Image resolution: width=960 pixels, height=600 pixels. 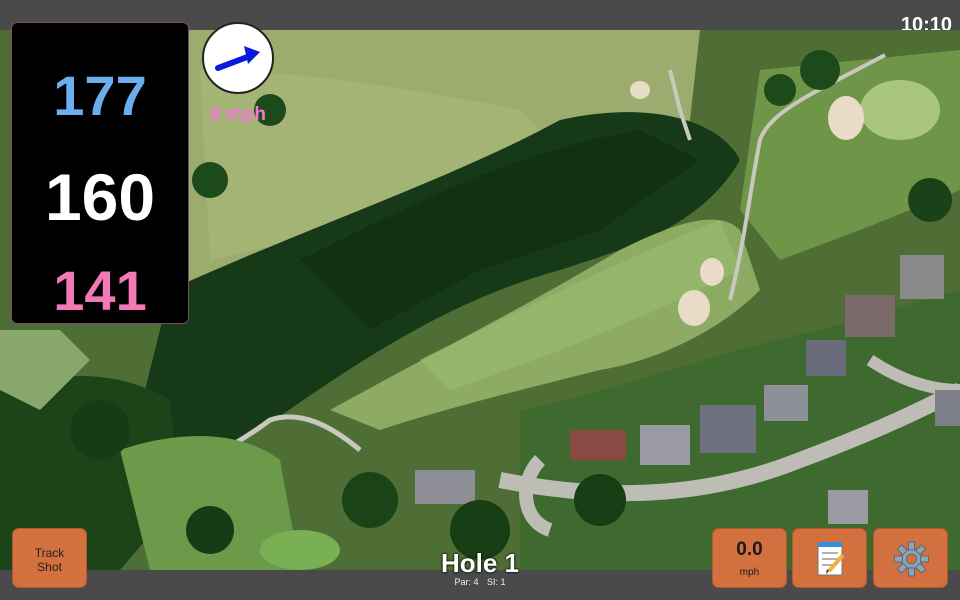 I want to click on settings-button, so click(x=910, y=558).